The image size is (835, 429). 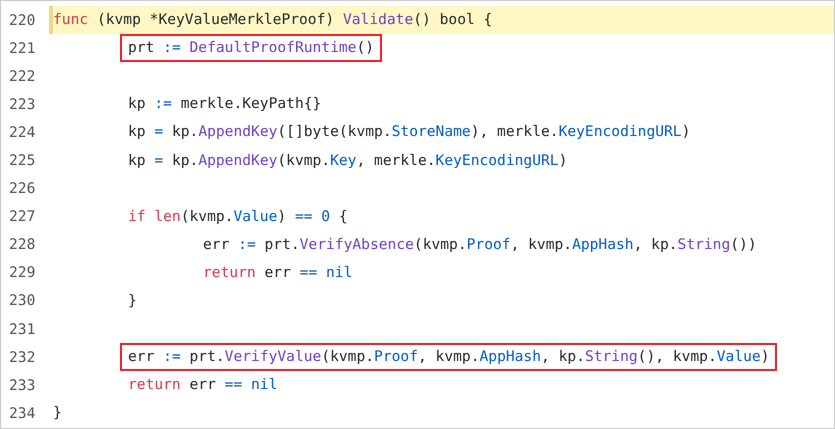 I want to click on code-line: if len(kvmp.Value) == 0 {, so click(x=238, y=216).